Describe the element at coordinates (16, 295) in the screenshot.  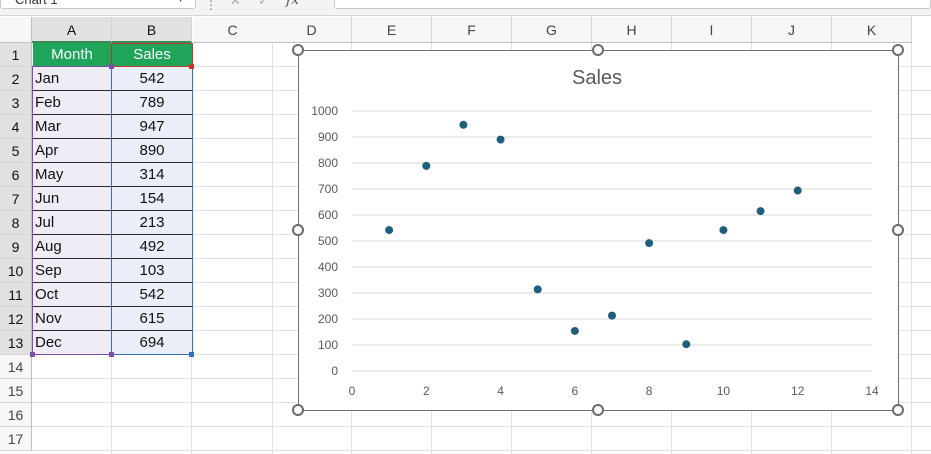
I see `row-header-11: 11` at that location.